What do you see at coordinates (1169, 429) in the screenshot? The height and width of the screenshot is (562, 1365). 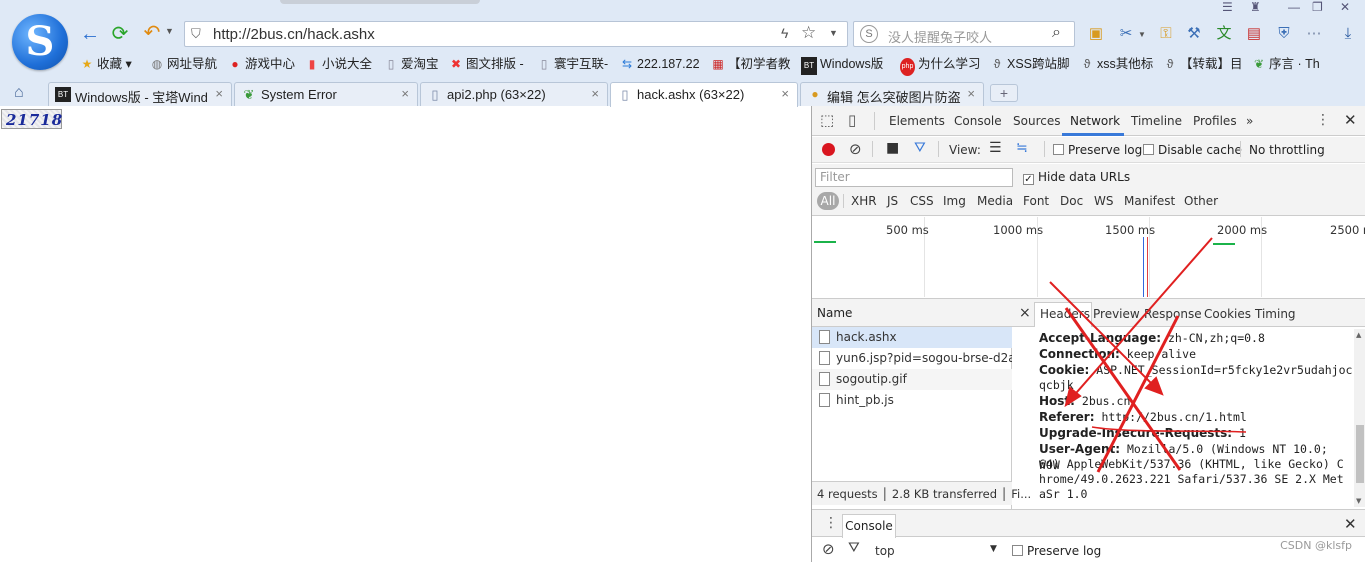 I see `annotation-underline` at bounding box center [1169, 429].